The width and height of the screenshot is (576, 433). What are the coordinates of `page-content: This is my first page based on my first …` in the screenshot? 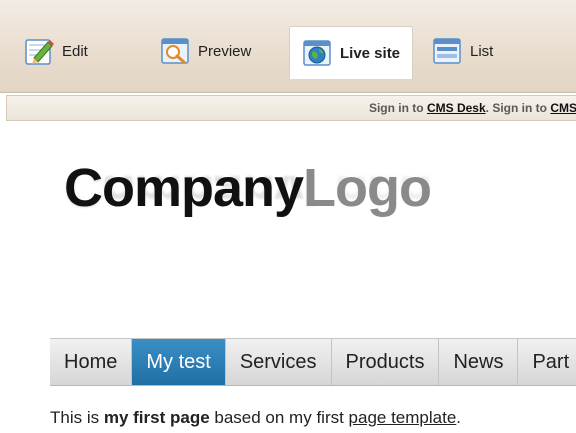 It's located at (255, 418).